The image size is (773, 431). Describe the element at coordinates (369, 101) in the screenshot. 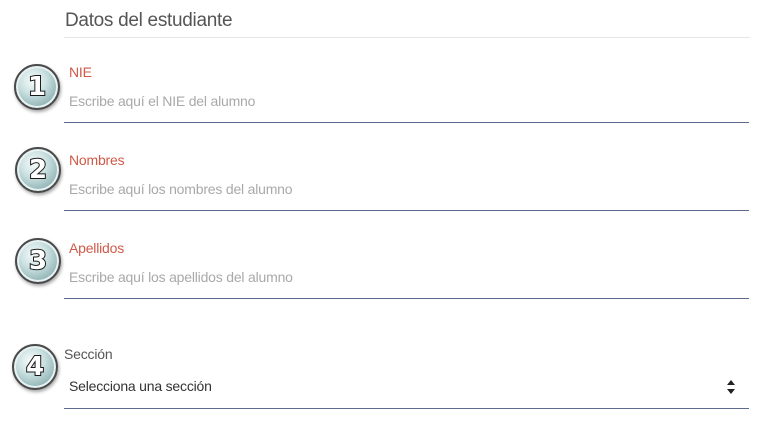

I see `nie-input` at that location.